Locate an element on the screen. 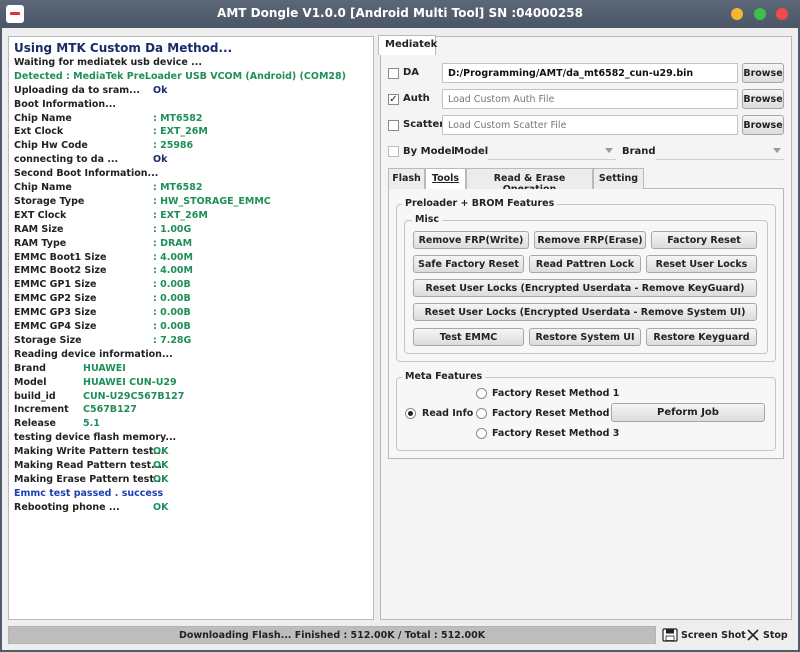  factory-reset-method3-radio is located at coordinates (481, 433).